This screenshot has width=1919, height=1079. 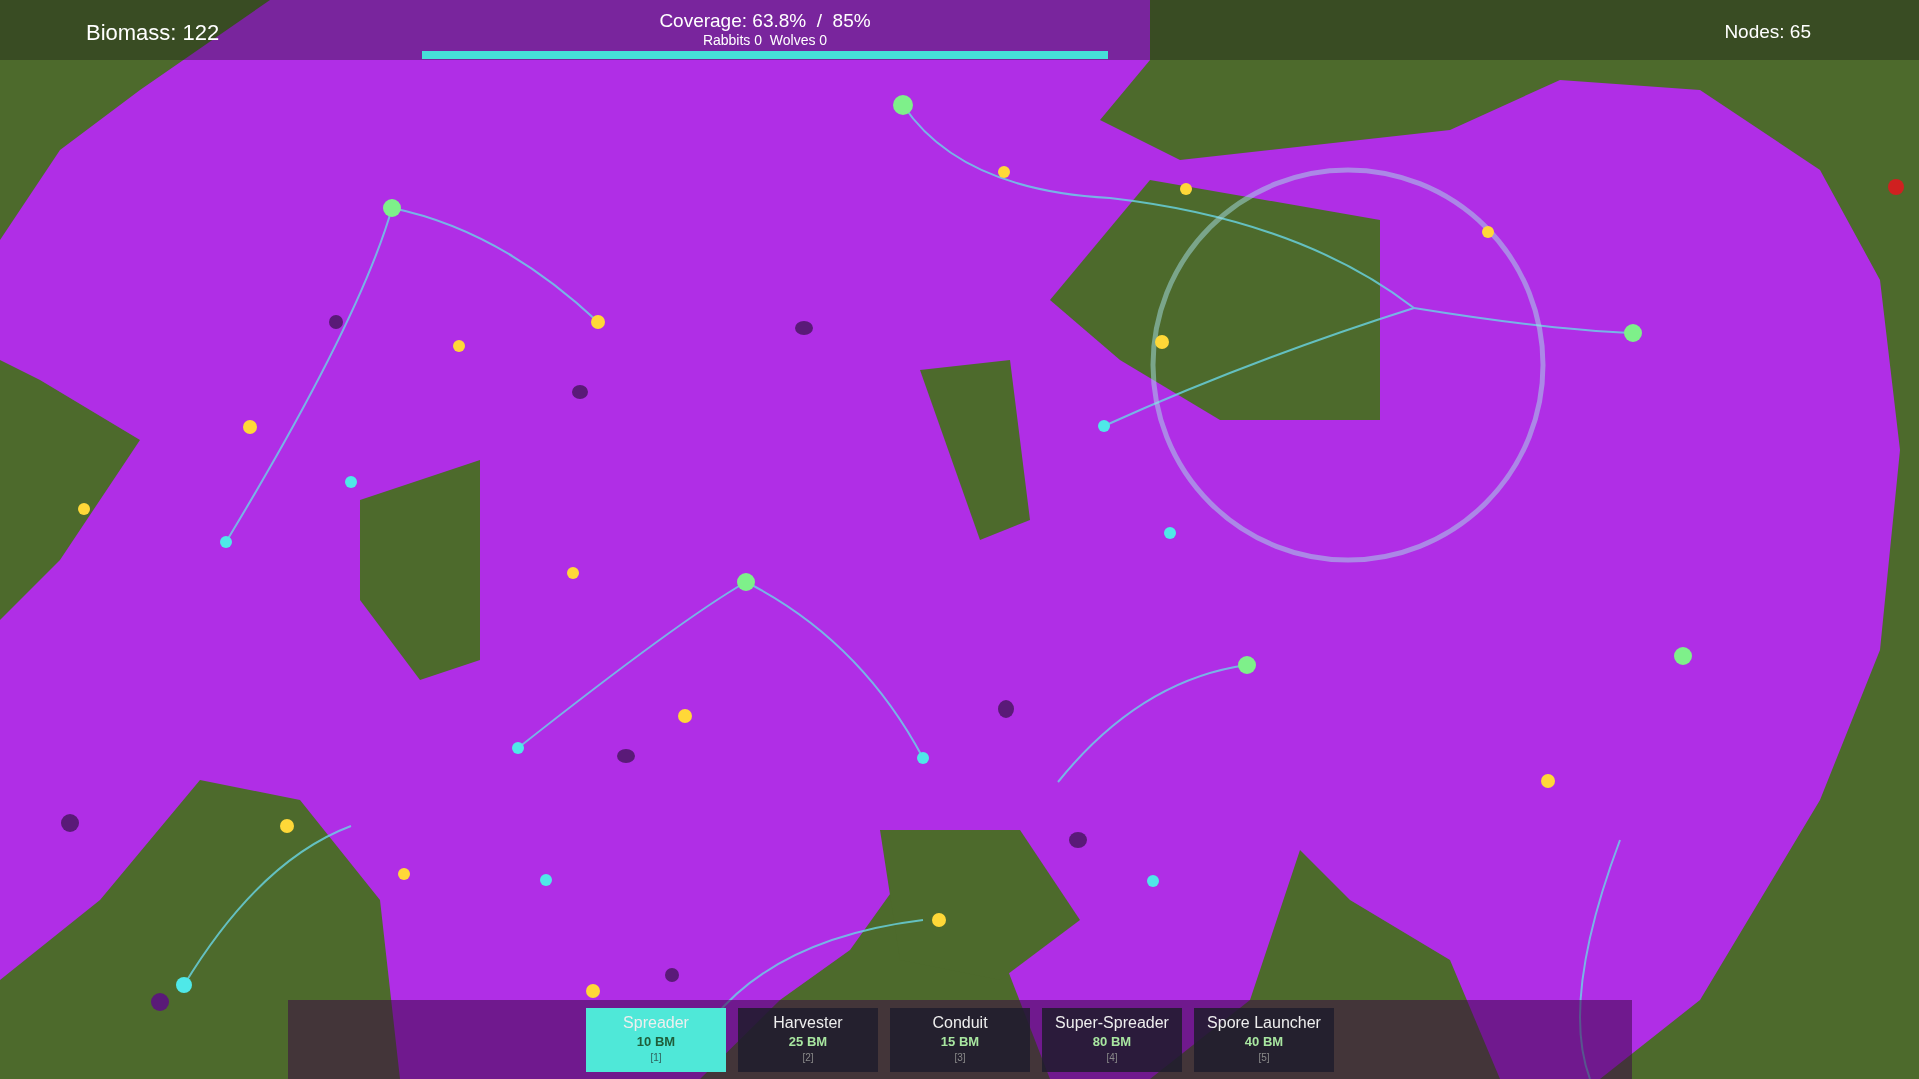 I want to click on build-option: Harvester 25 BM [2], so click(x=808, y=1040).